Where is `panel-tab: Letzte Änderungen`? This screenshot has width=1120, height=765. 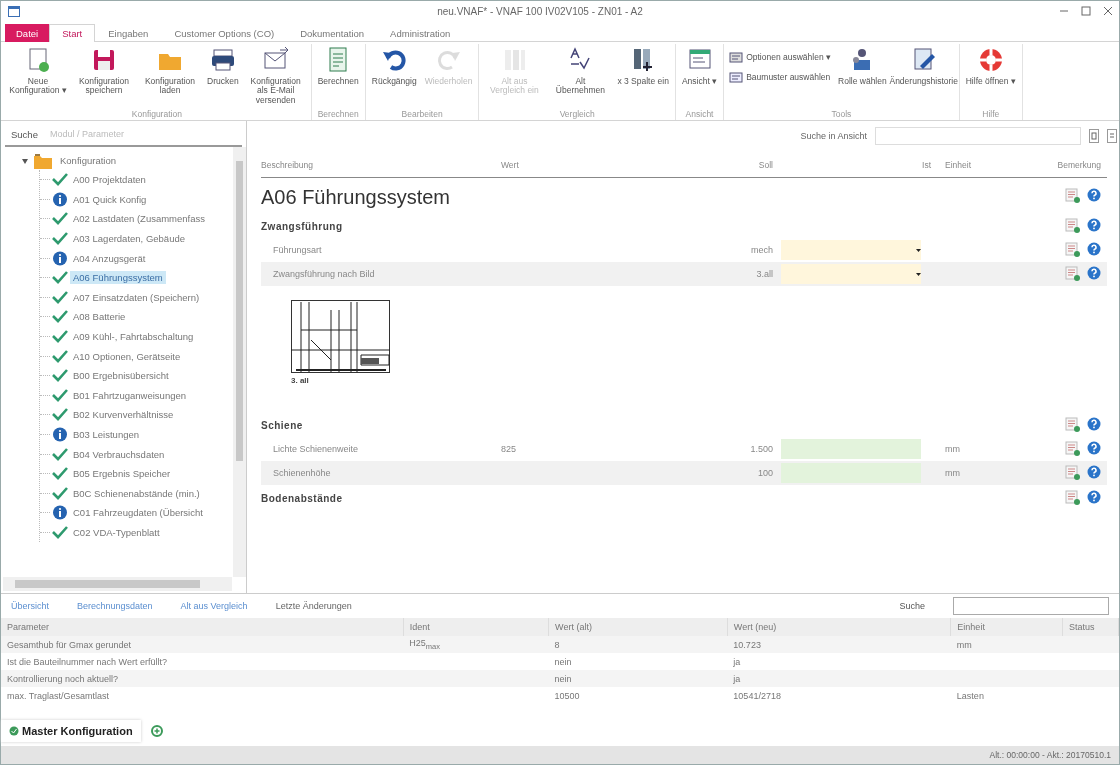 panel-tab: Letzte Änderungen is located at coordinates (313, 606).